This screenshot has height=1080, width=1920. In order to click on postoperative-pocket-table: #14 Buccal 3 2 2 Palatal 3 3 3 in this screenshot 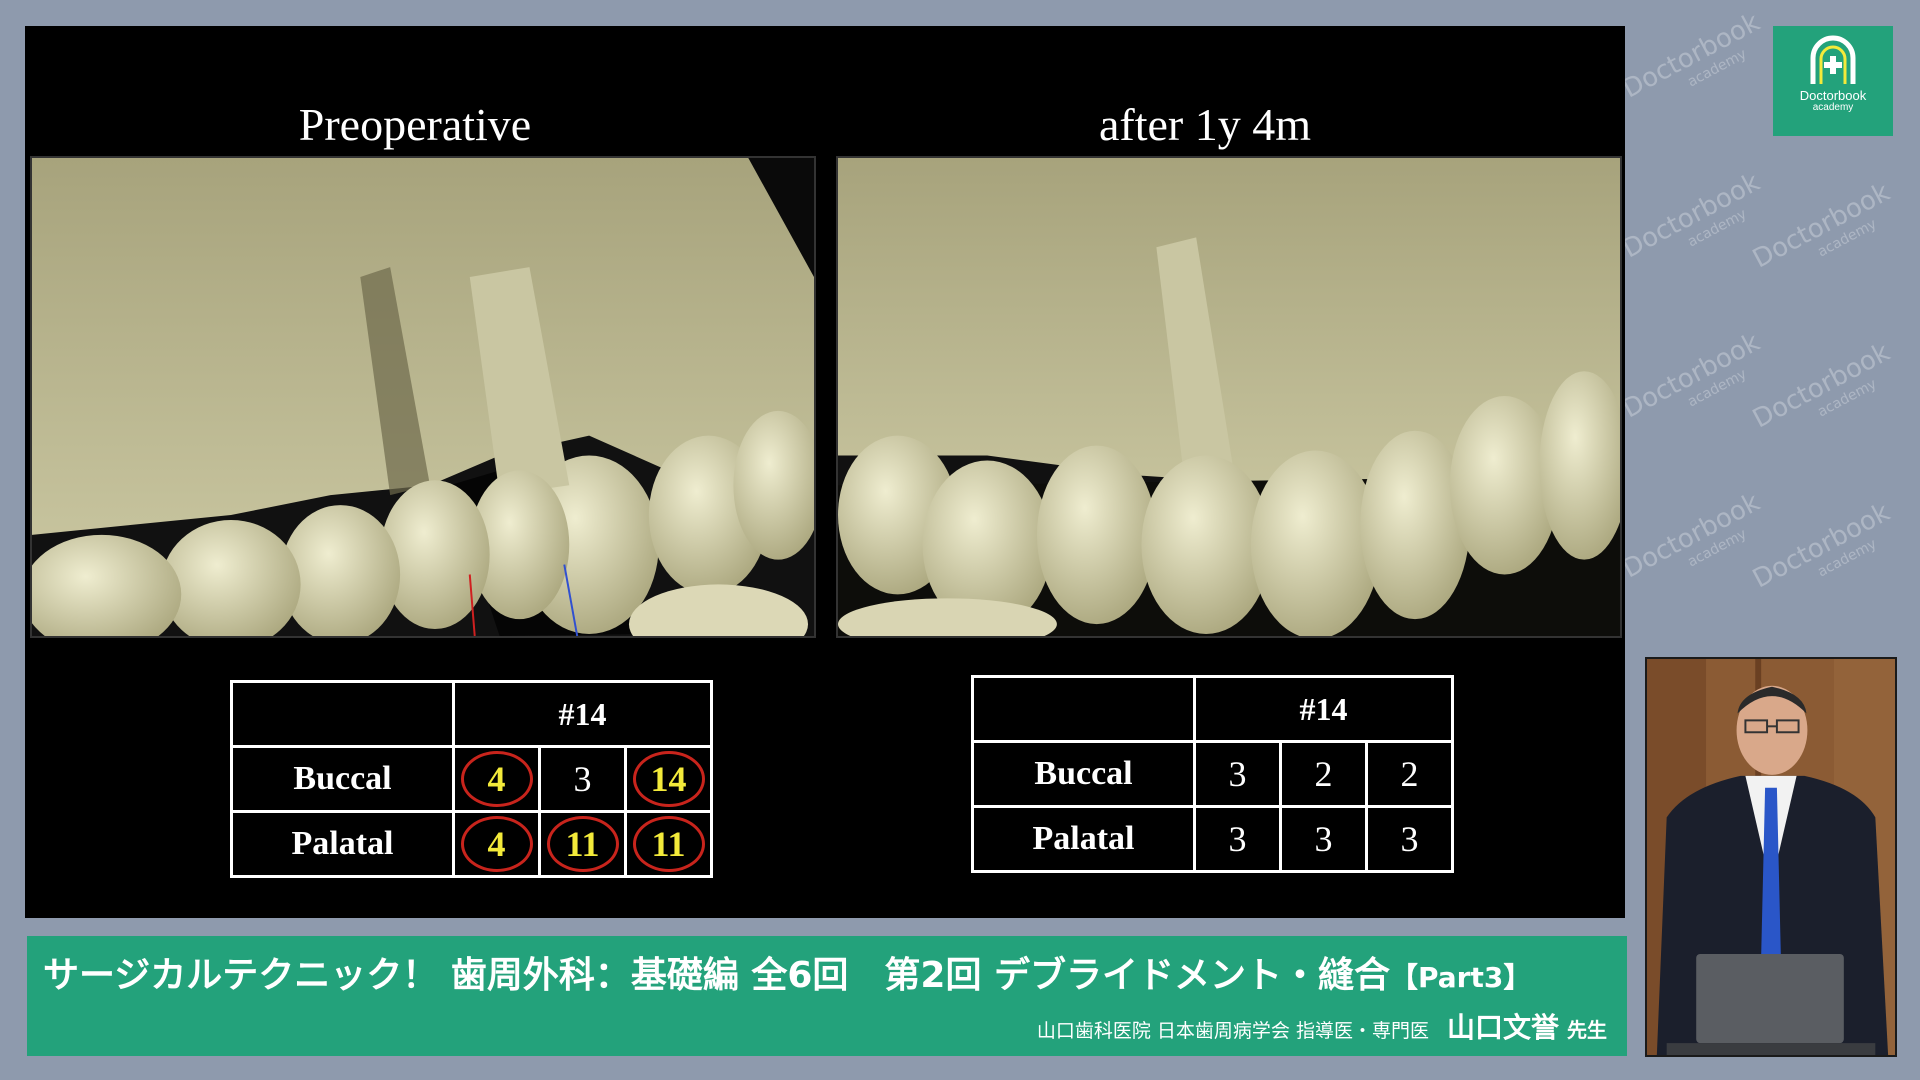, I will do `click(1212, 774)`.